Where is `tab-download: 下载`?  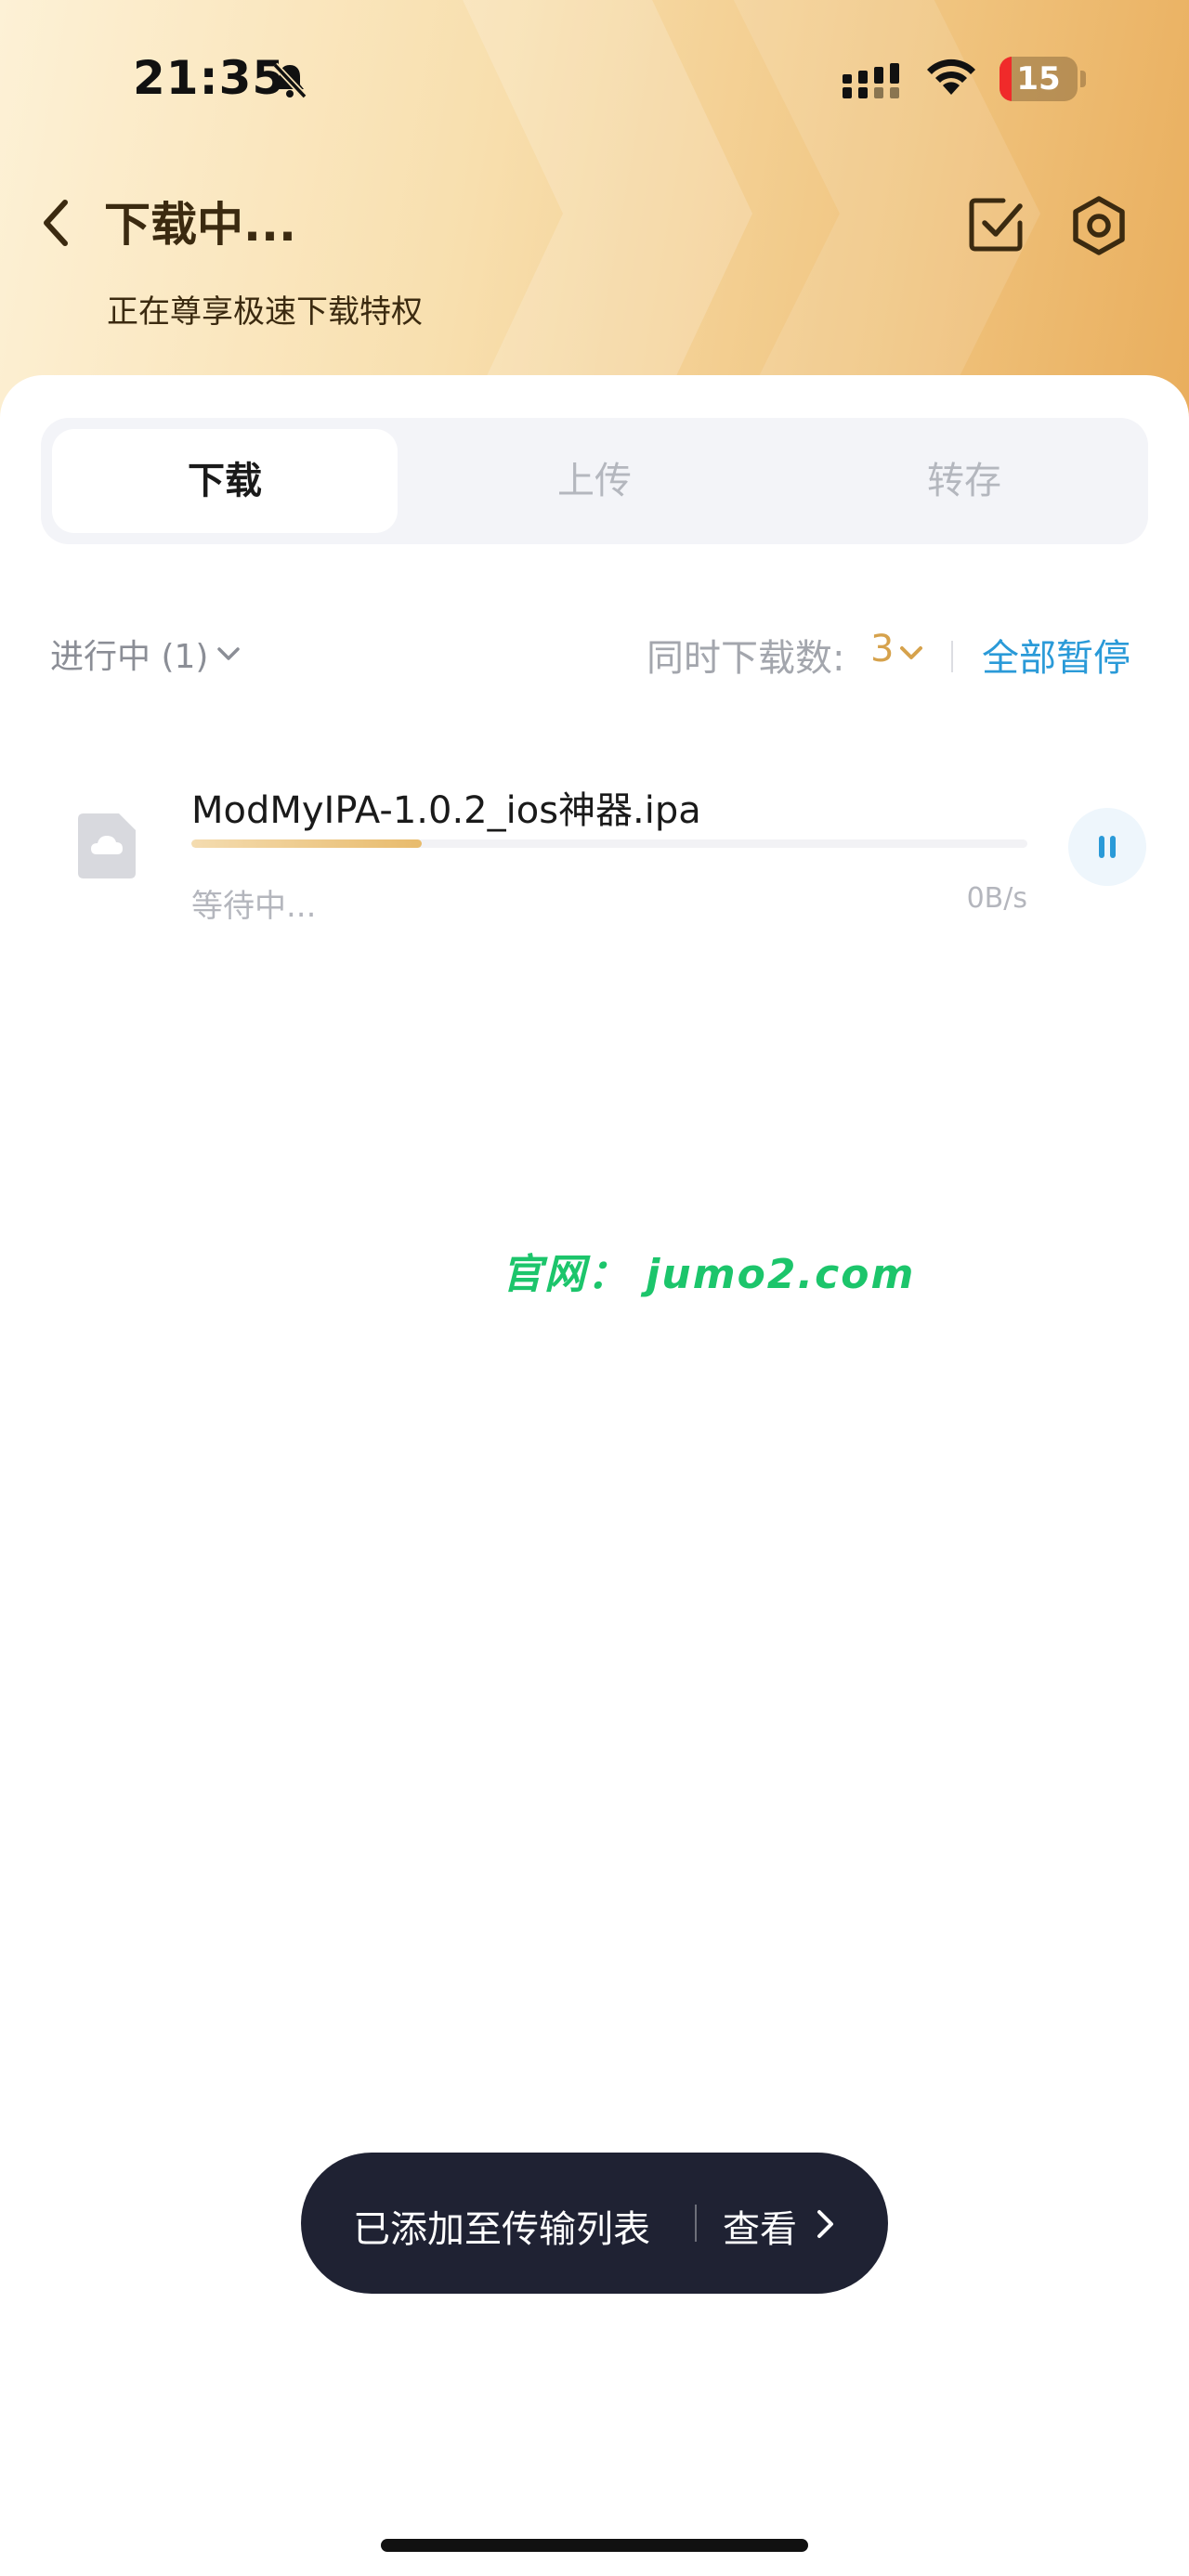
tab-download: 下载 is located at coordinates (225, 481).